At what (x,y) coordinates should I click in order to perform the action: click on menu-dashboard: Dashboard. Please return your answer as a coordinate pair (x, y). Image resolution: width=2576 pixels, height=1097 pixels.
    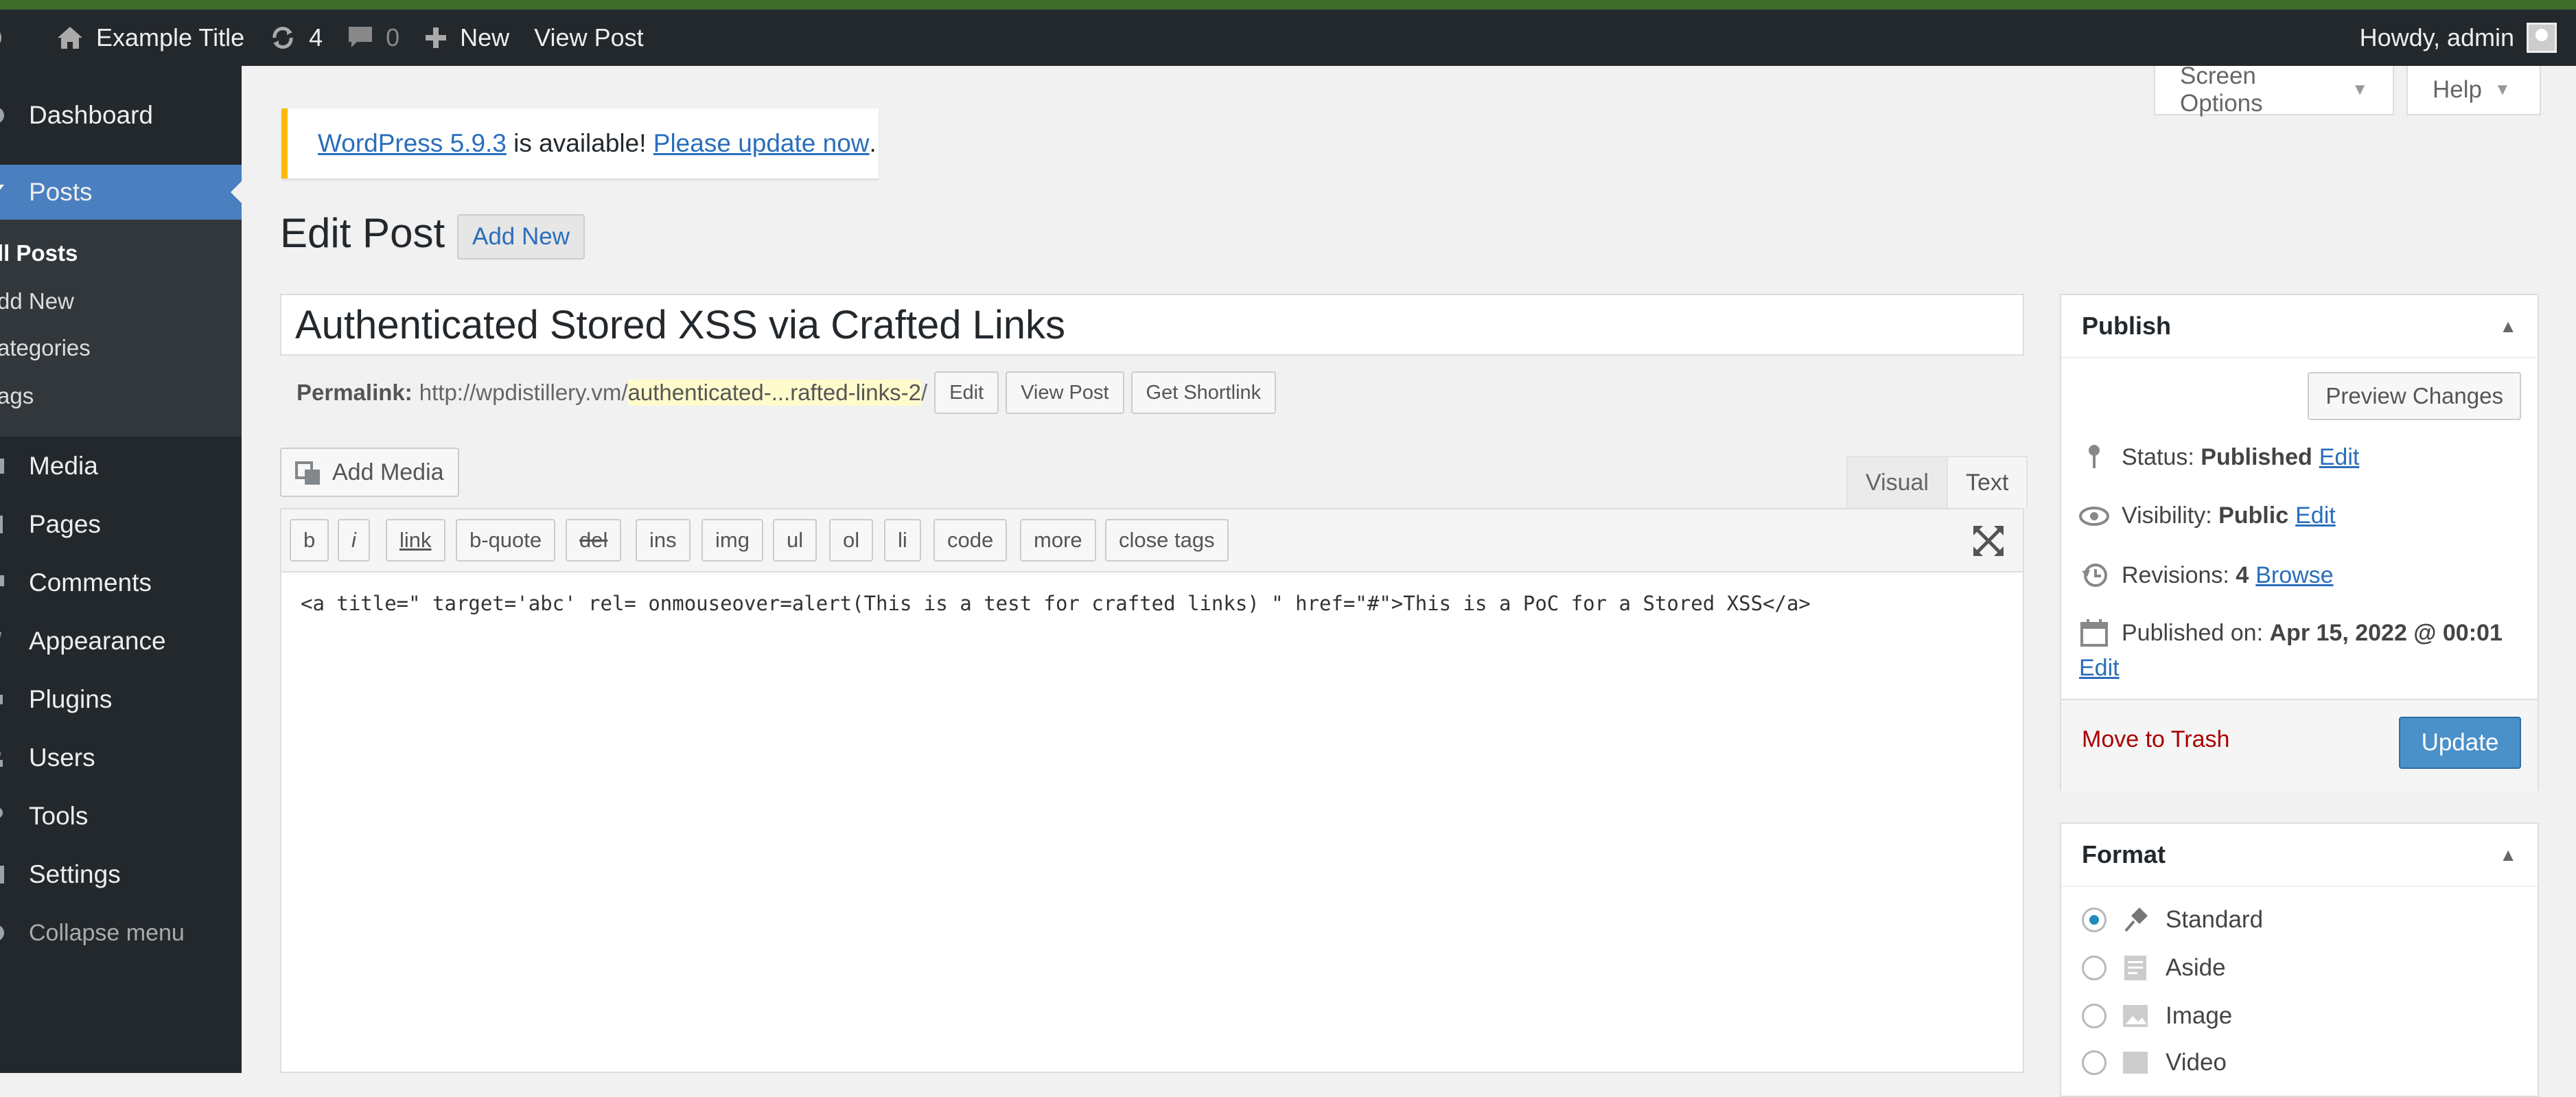
    Looking at the image, I should click on (121, 115).